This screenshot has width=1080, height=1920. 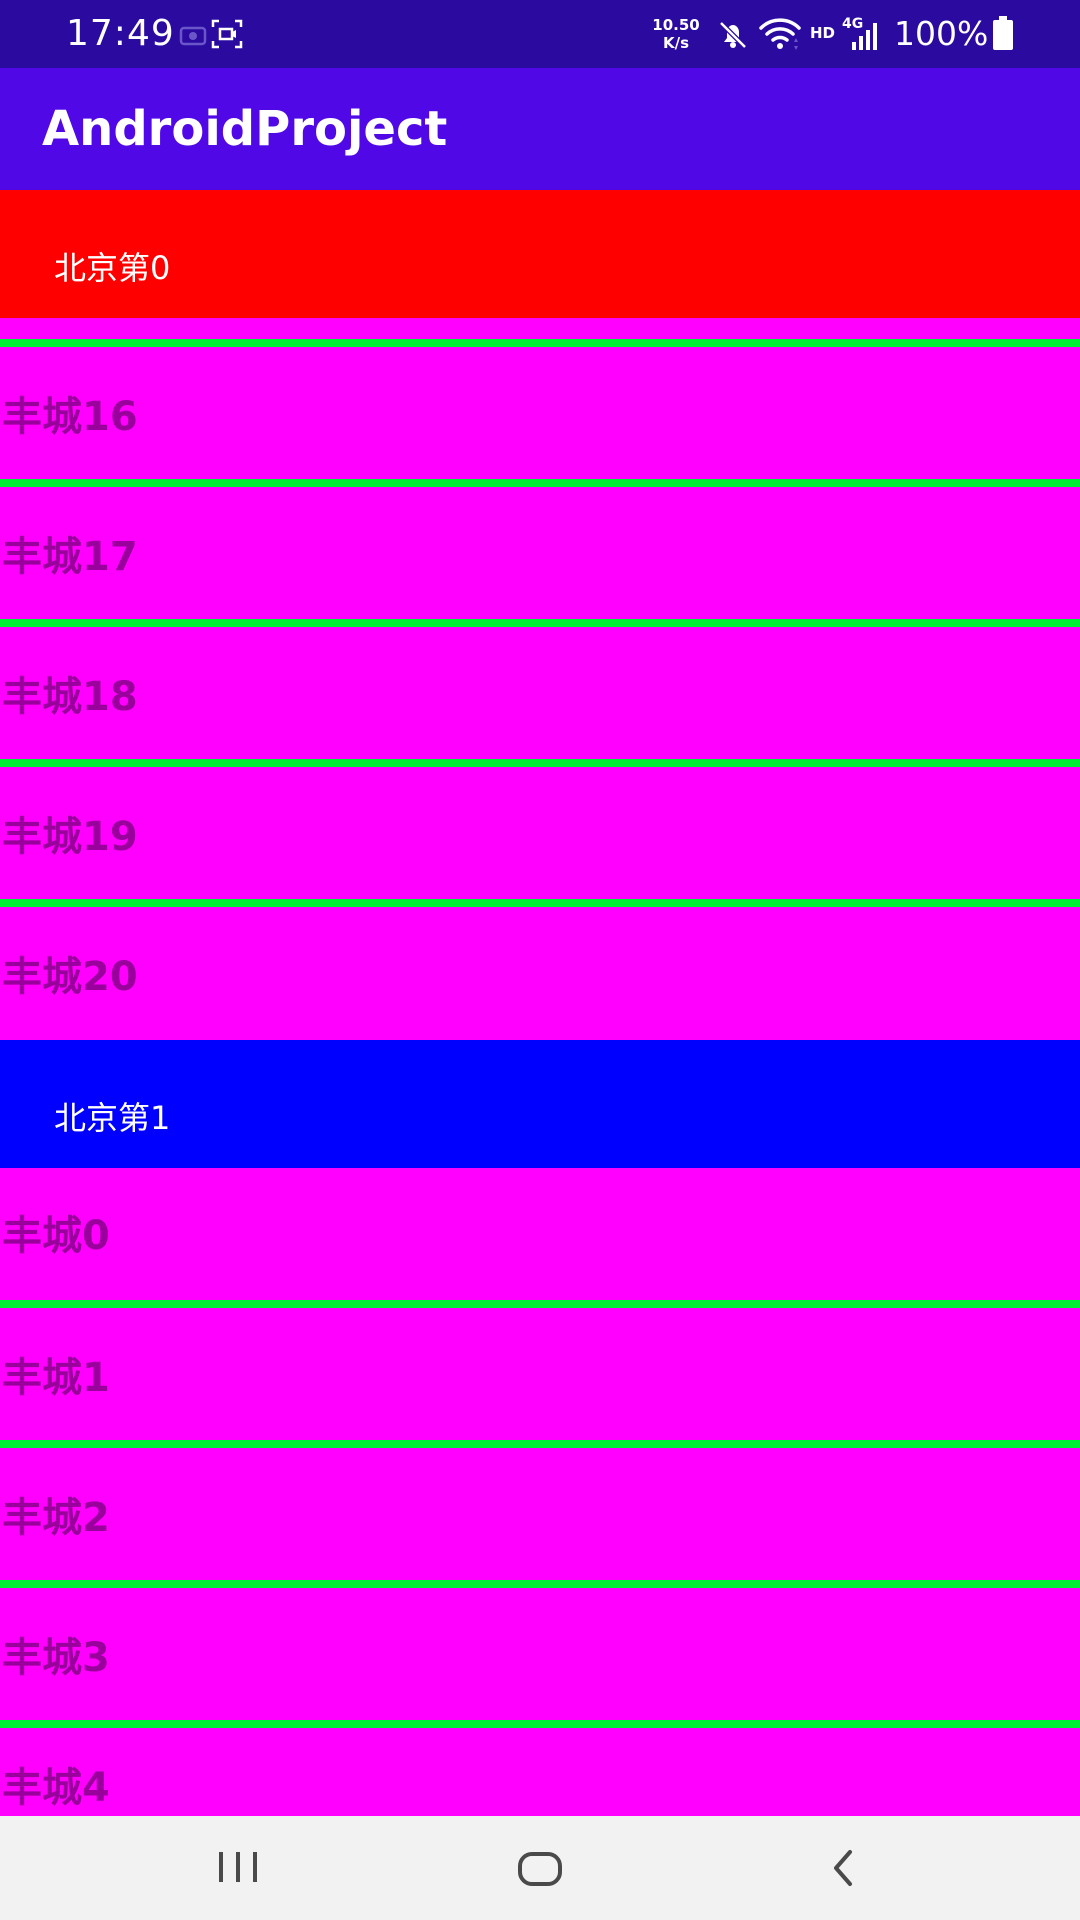 What do you see at coordinates (540, 553) in the screenshot?
I see `list-item: 丰城17` at bounding box center [540, 553].